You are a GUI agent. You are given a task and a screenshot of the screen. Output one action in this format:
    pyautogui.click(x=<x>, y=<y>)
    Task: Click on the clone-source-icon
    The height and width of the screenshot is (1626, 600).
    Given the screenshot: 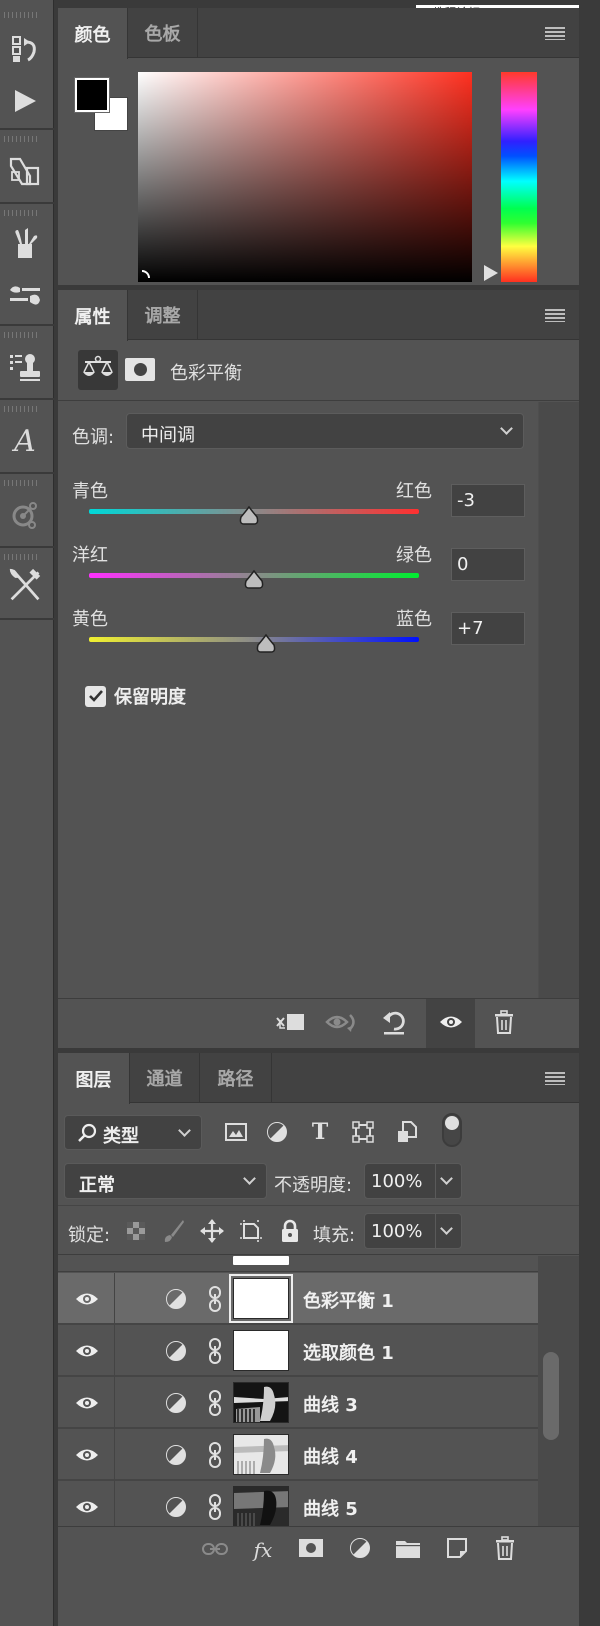 What is the action you would take?
    pyautogui.click(x=25, y=367)
    